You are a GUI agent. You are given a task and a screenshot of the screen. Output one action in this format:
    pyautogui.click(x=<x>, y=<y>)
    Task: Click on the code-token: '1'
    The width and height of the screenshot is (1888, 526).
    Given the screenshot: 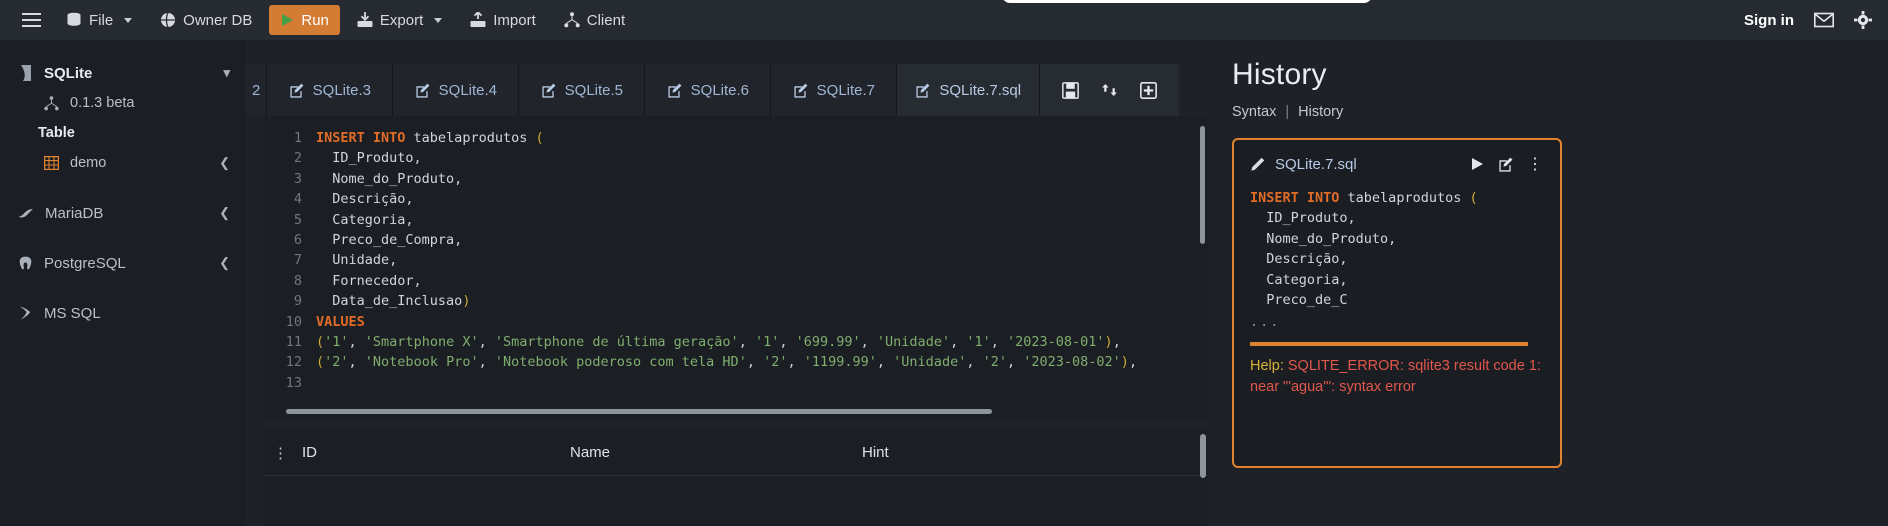 What is the action you would take?
    pyautogui.click(x=767, y=342)
    